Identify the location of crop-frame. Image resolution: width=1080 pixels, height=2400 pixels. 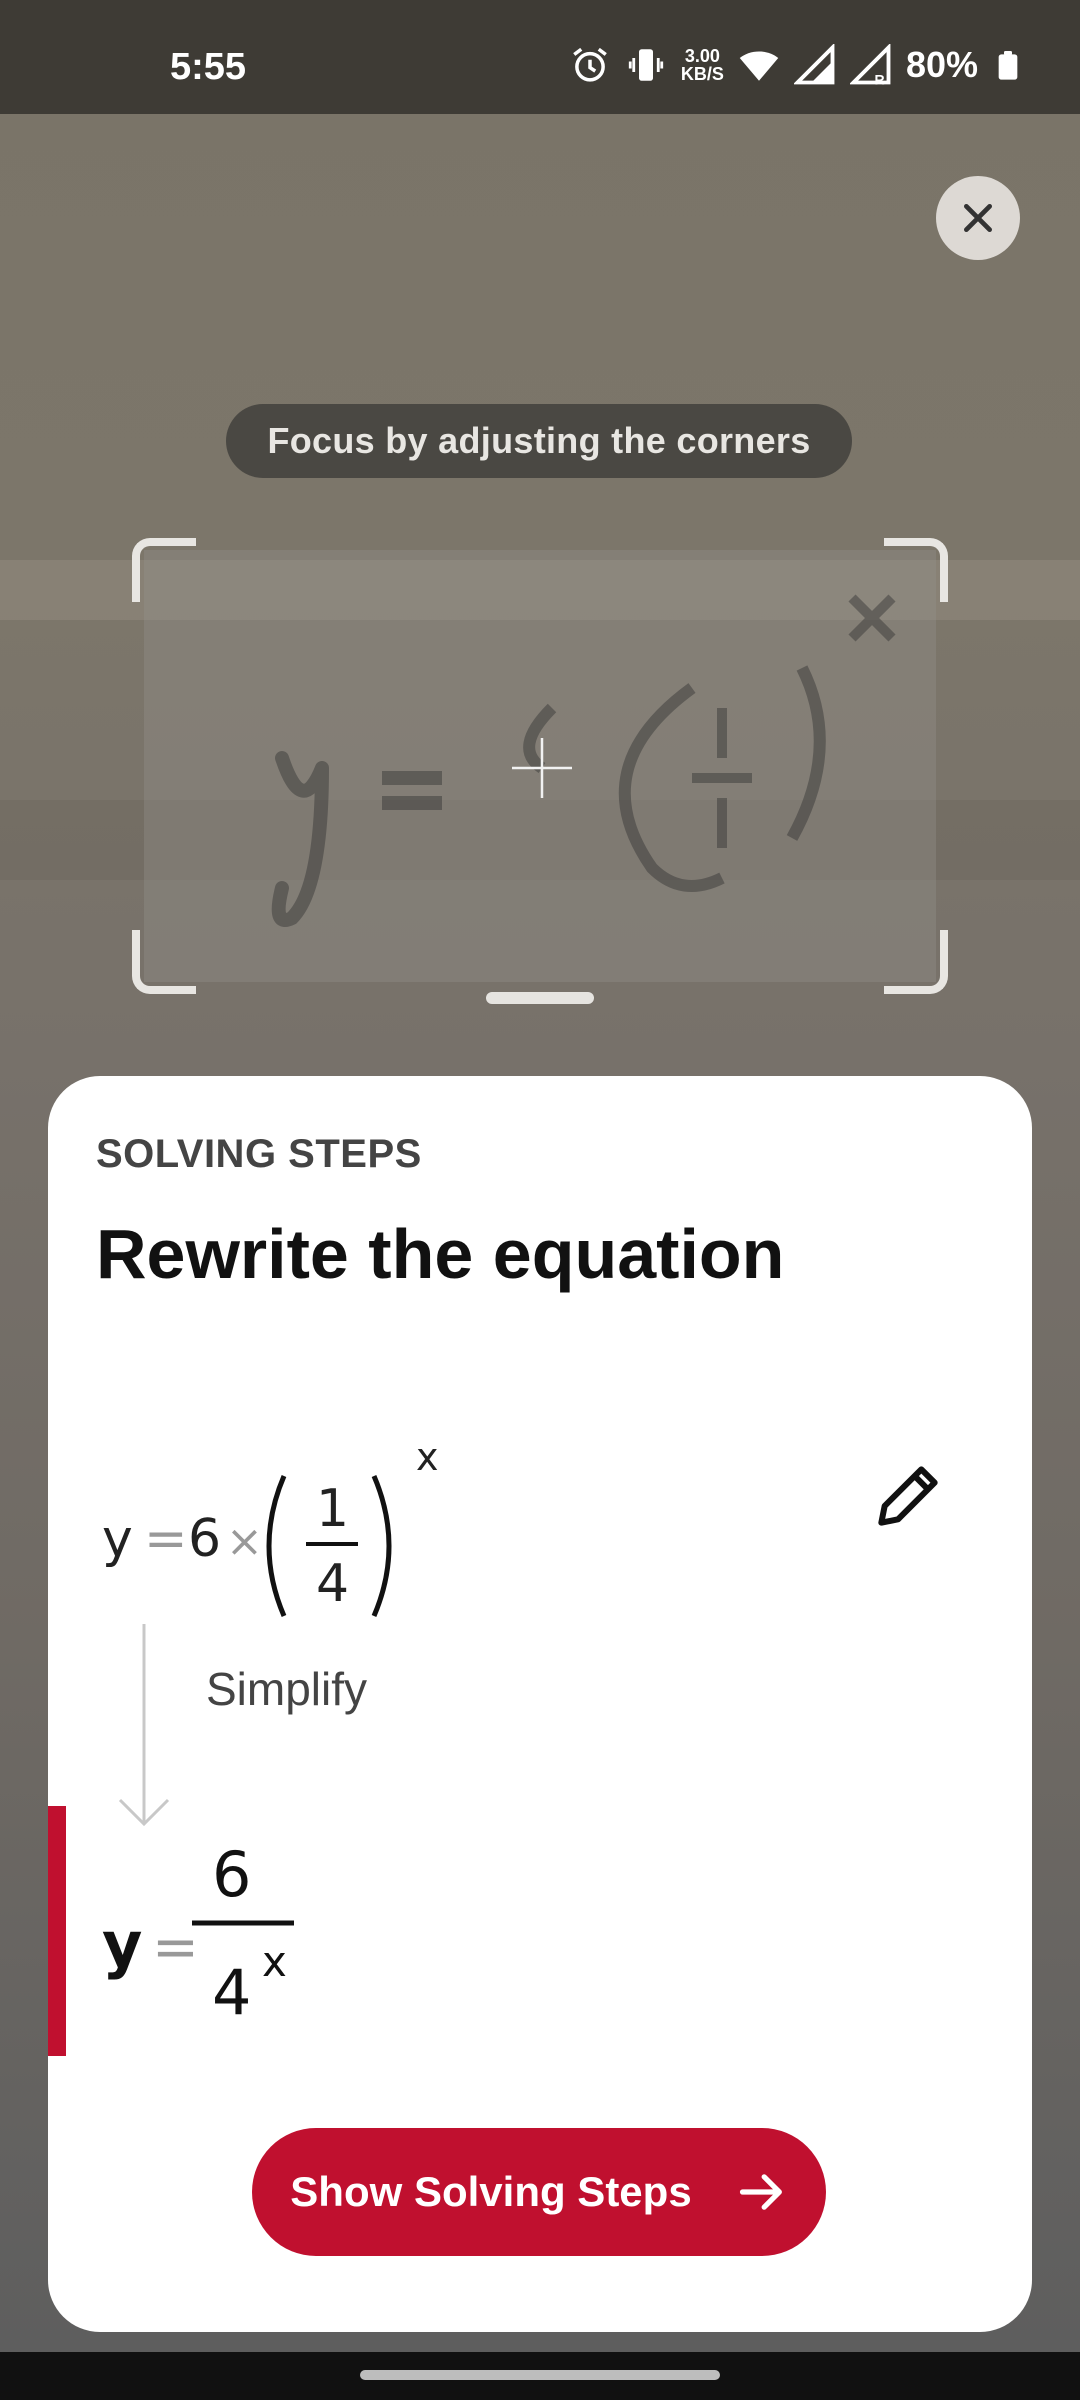
(540, 766).